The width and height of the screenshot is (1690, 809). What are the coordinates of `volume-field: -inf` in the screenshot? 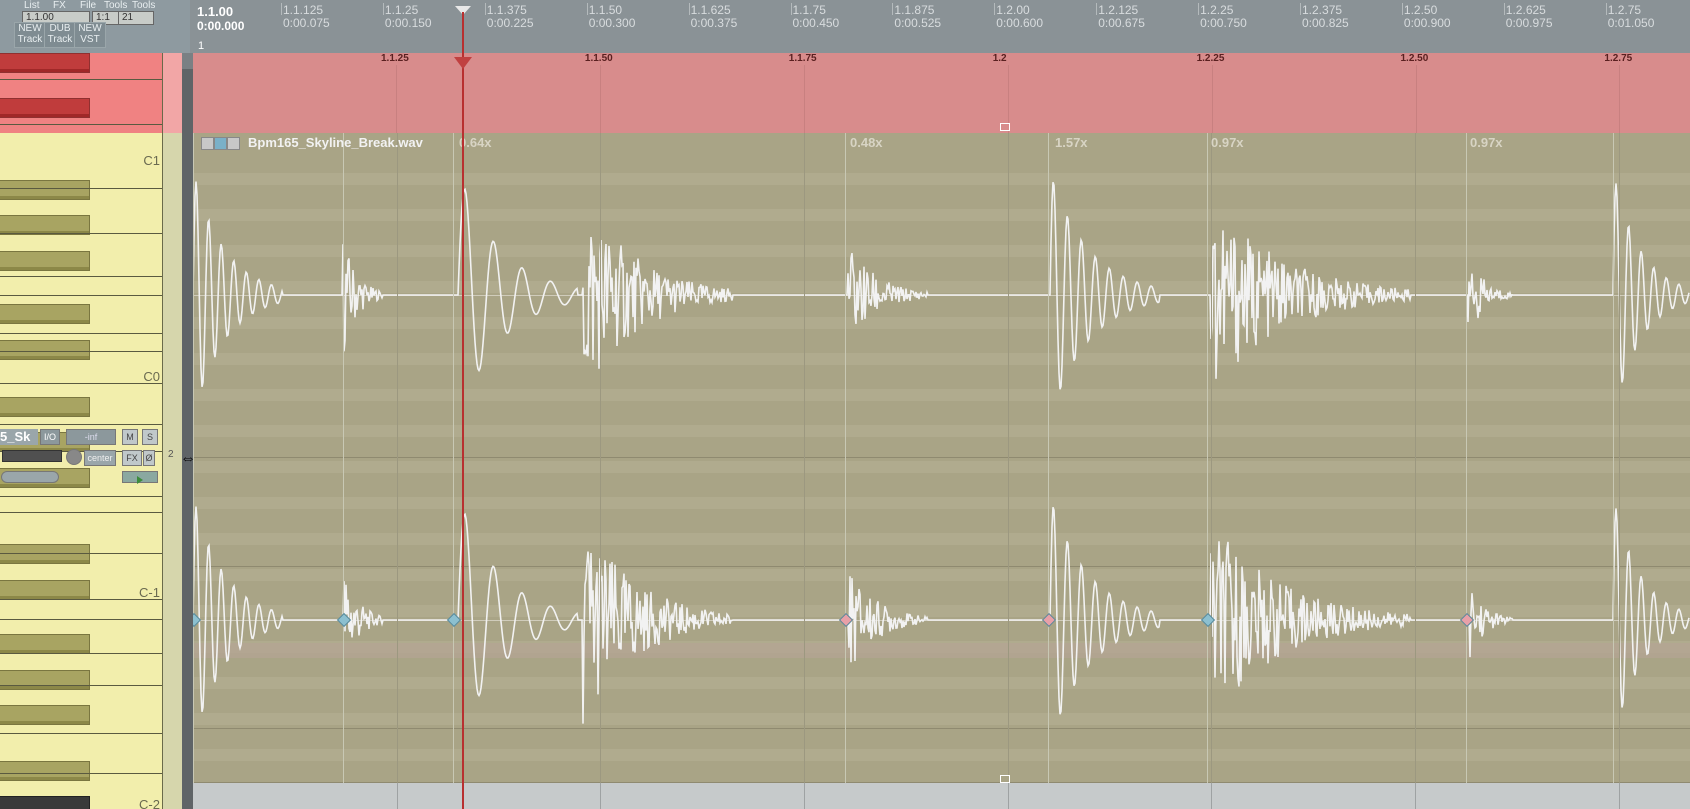 It's located at (91, 437).